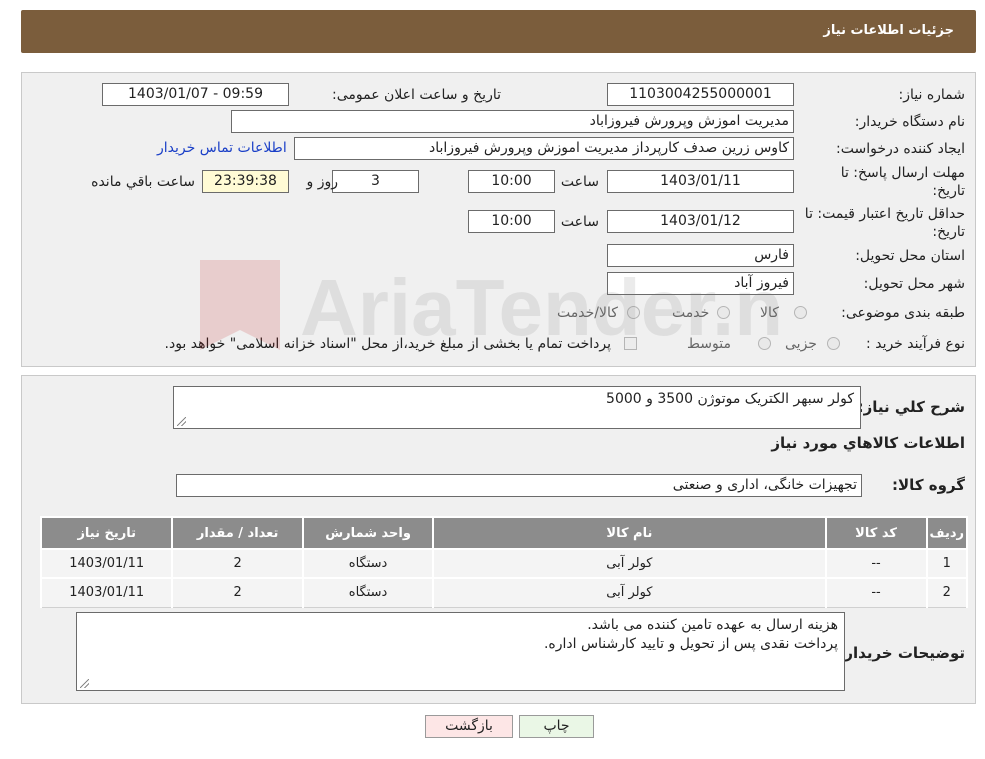 The height and width of the screenshot is (759, 985). I want to click on deadline-time-field: 10:00, so click(511, 181).